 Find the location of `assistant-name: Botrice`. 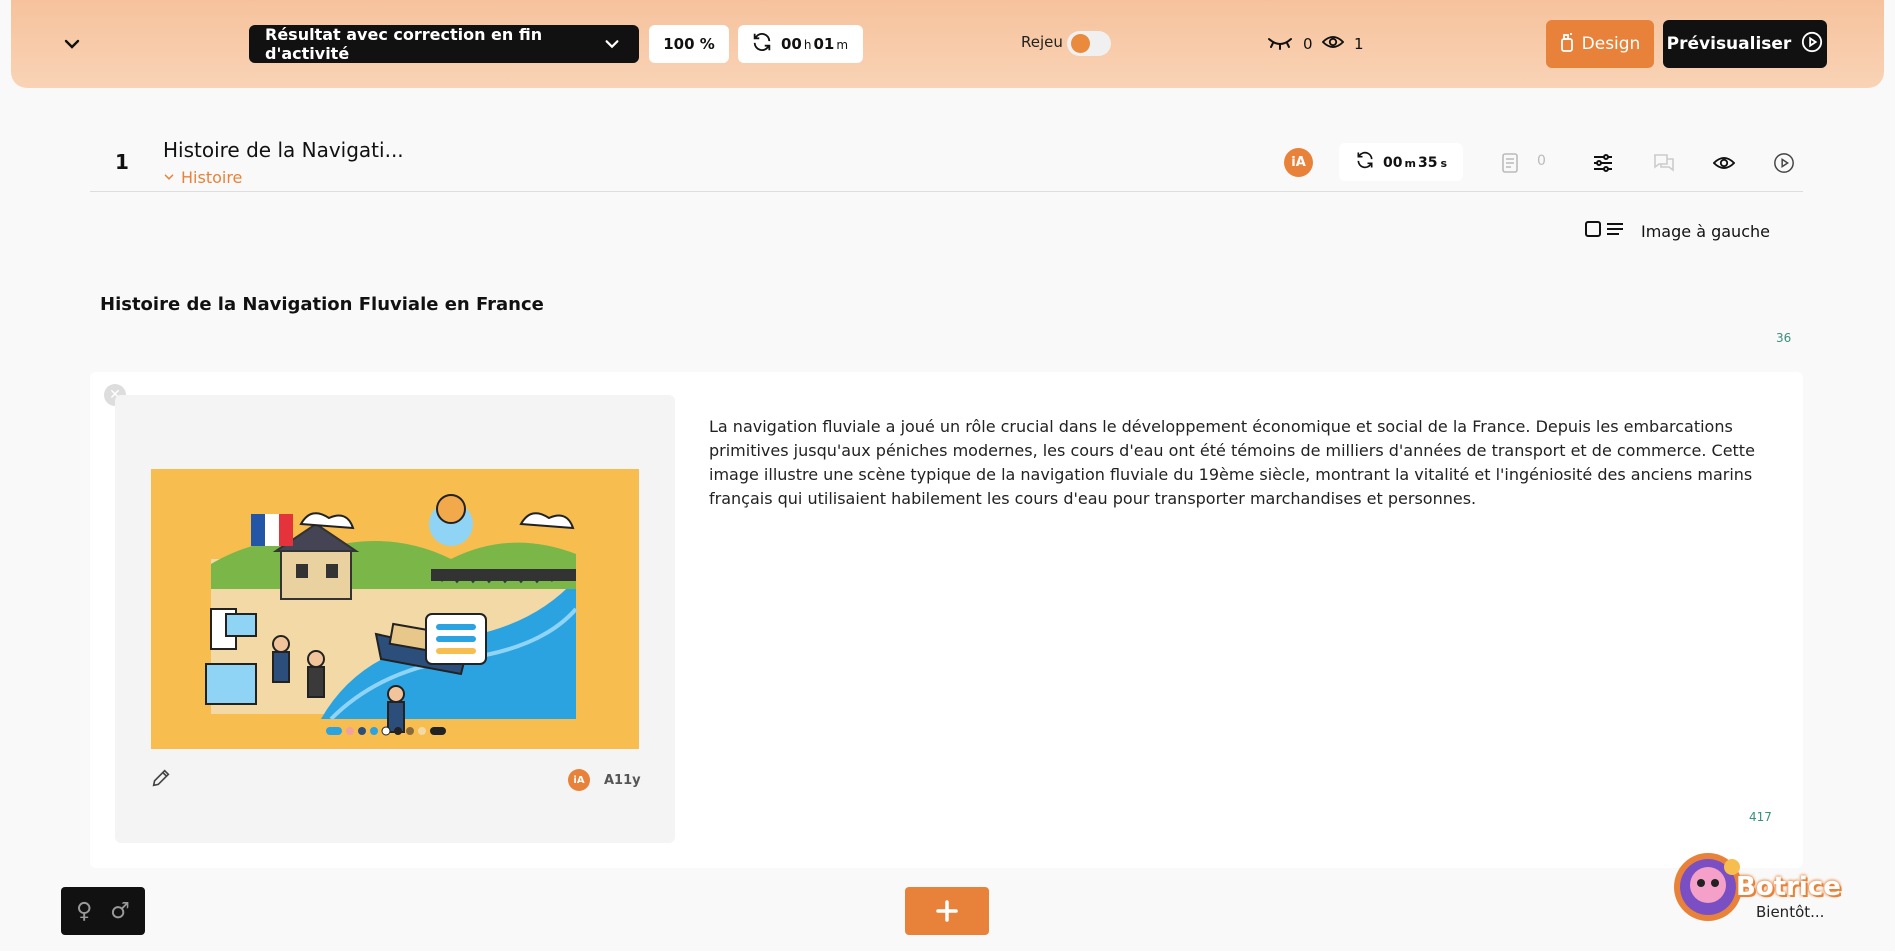

assistant-name: Botrice is located at coordinates (1788, 887).